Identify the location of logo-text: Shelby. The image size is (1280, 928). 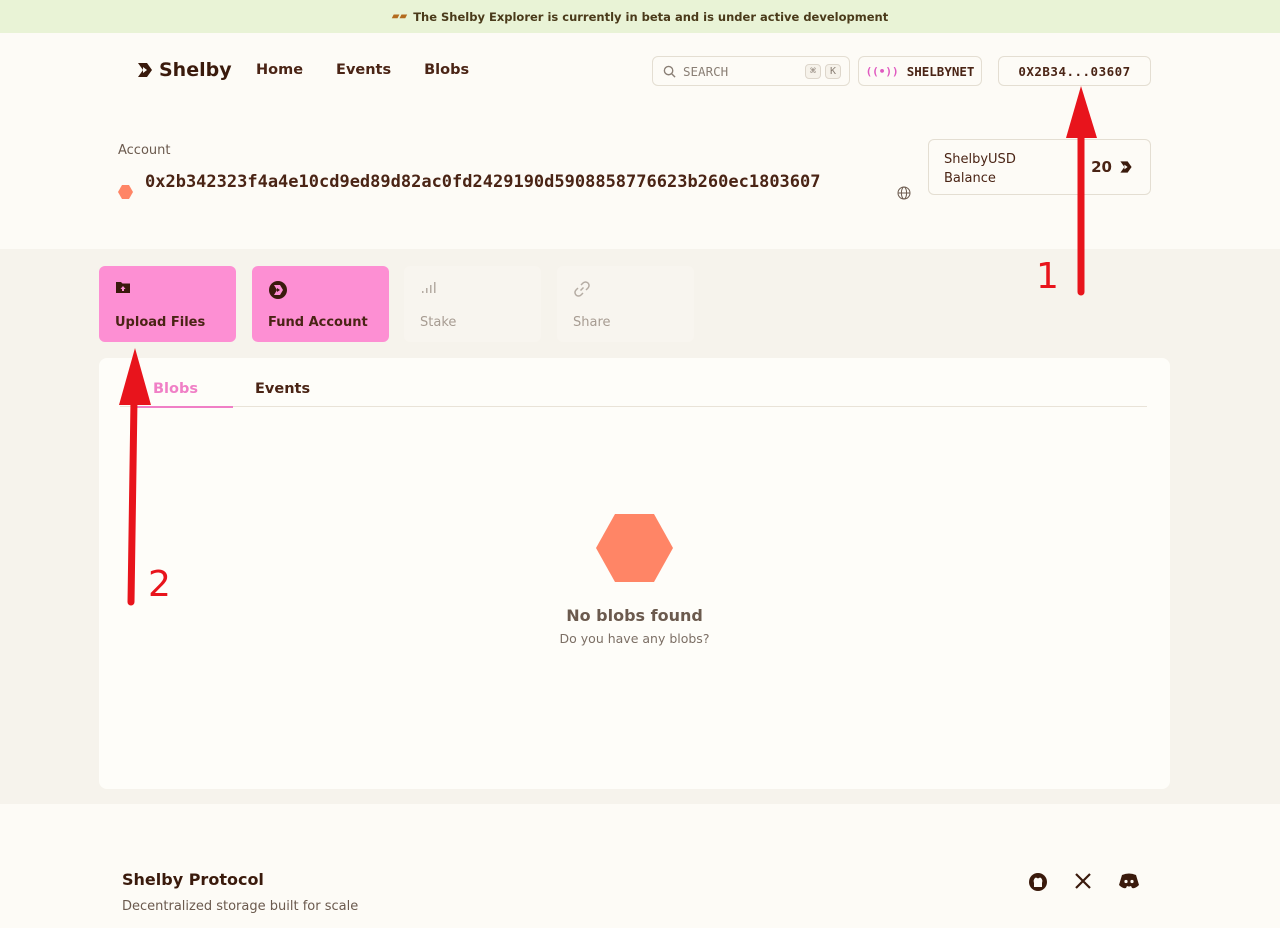
(195, 70).